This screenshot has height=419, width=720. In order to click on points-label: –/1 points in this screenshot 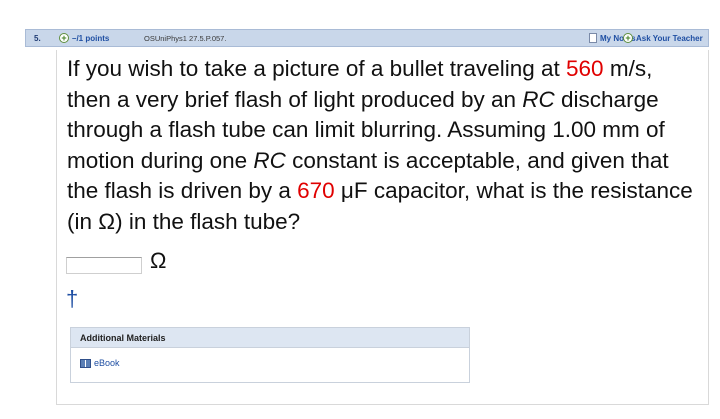, I will do `click(91, 38)`.